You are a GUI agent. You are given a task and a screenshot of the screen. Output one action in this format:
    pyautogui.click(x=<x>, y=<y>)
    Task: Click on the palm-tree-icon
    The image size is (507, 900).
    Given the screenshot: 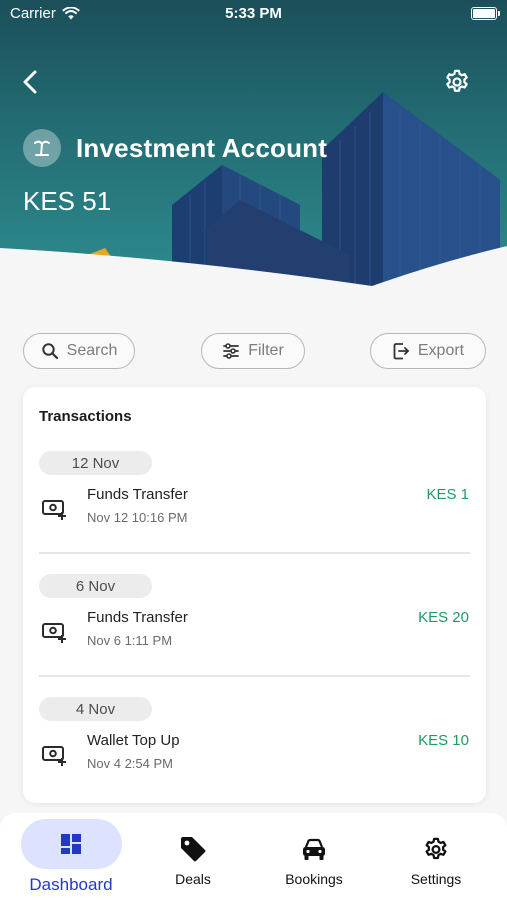 What is the action you would take?
    pyautogui.click(x=42, y=148)
    